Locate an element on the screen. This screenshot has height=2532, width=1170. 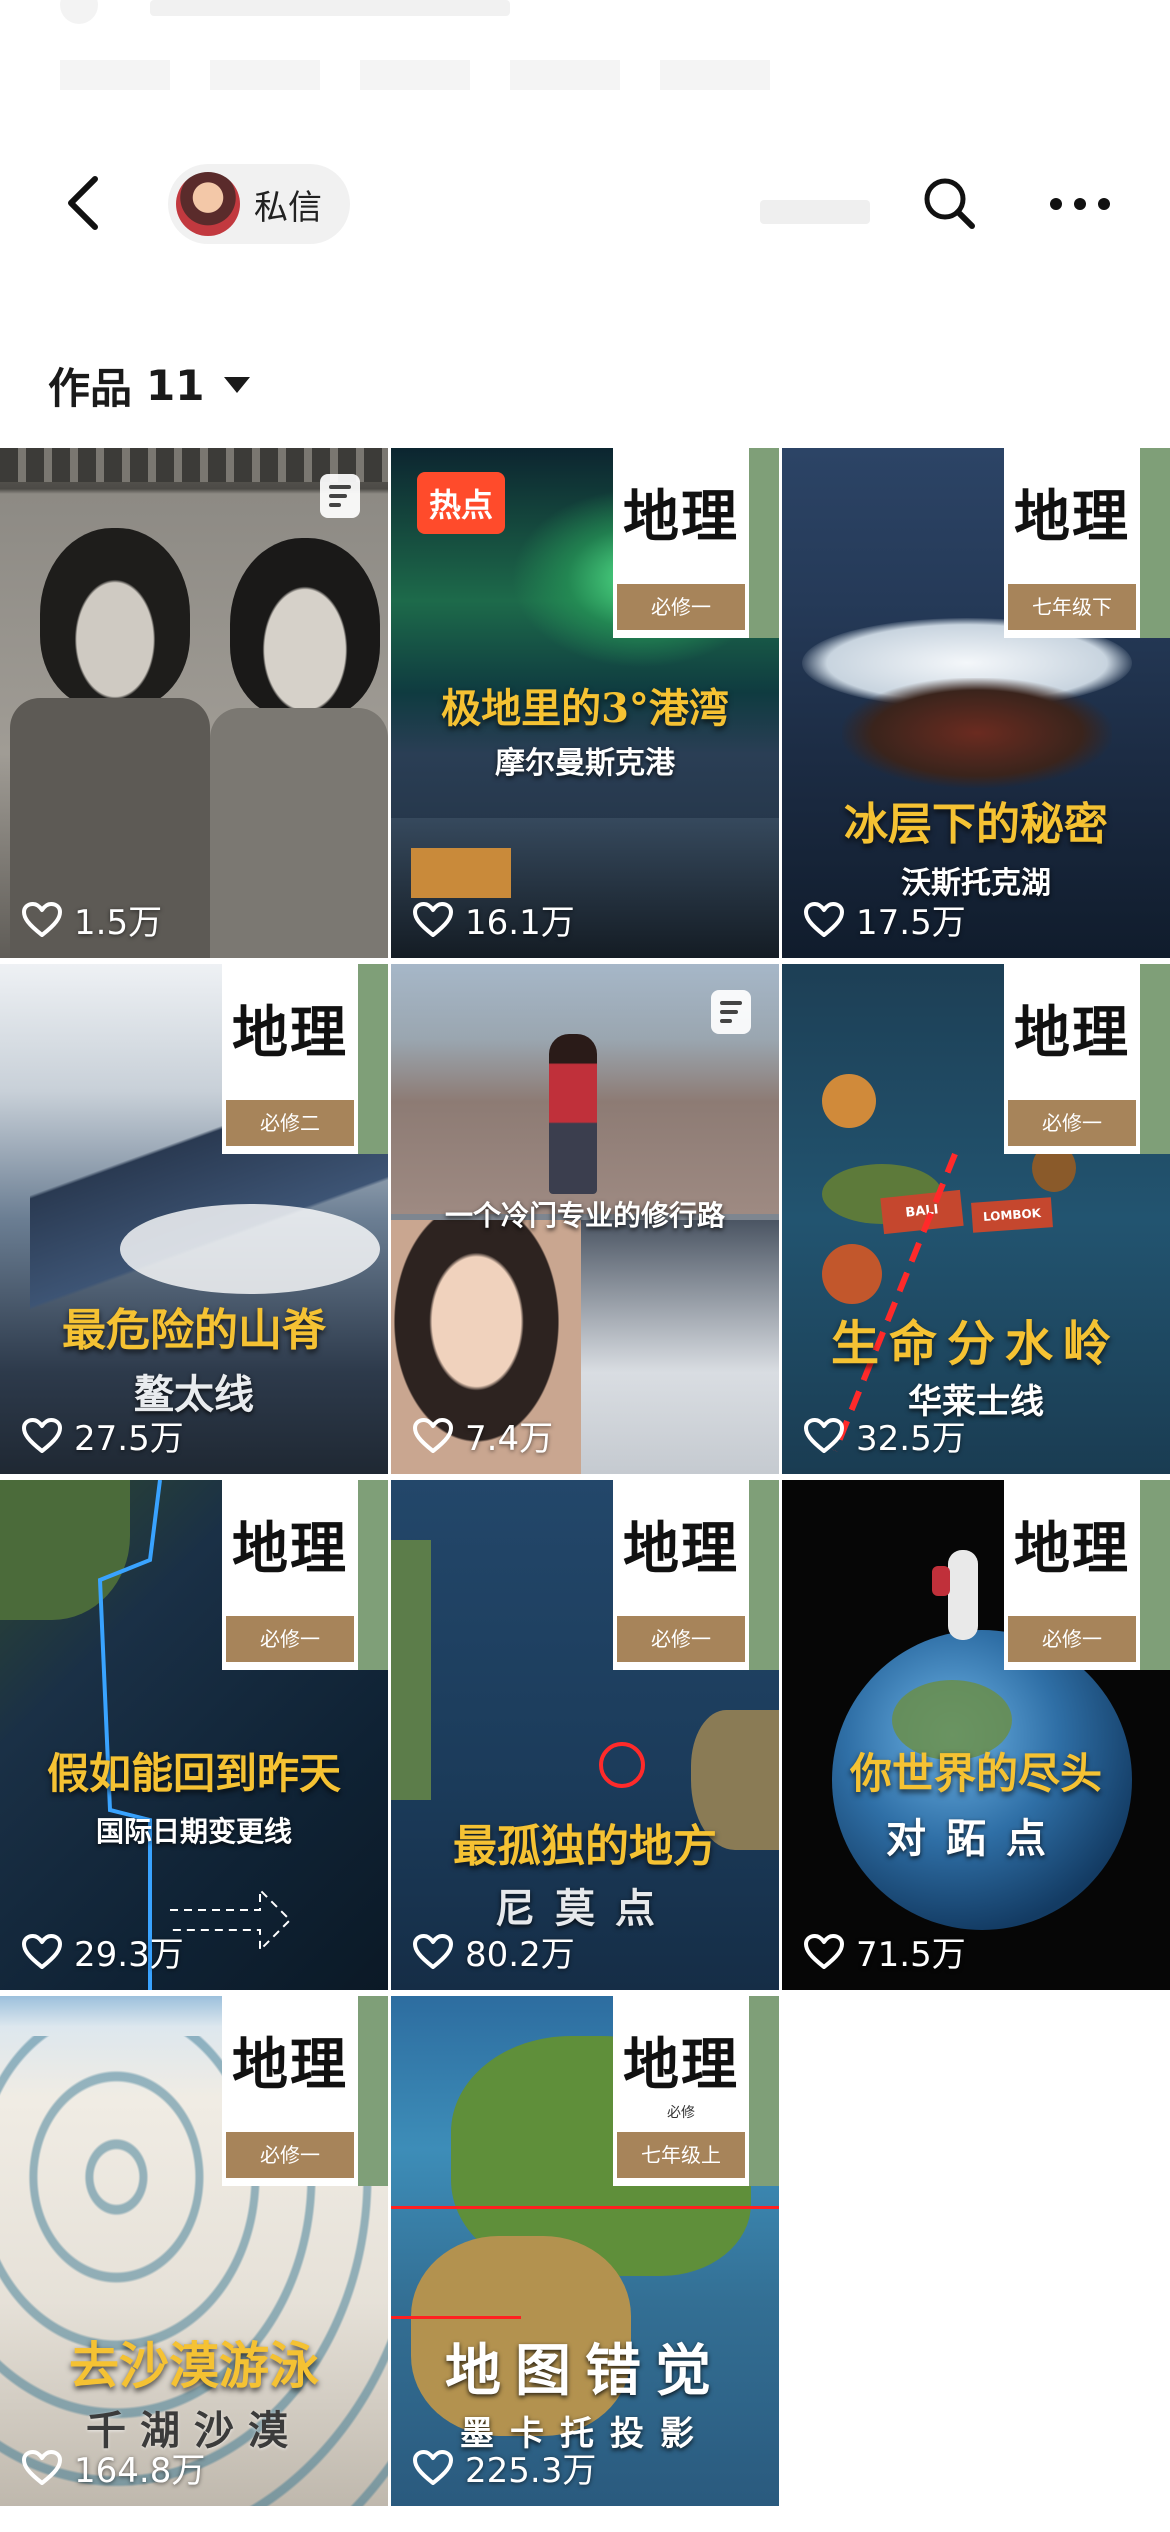
subject-tag: 地理 必修二 is located at coordinates (305, 1059).